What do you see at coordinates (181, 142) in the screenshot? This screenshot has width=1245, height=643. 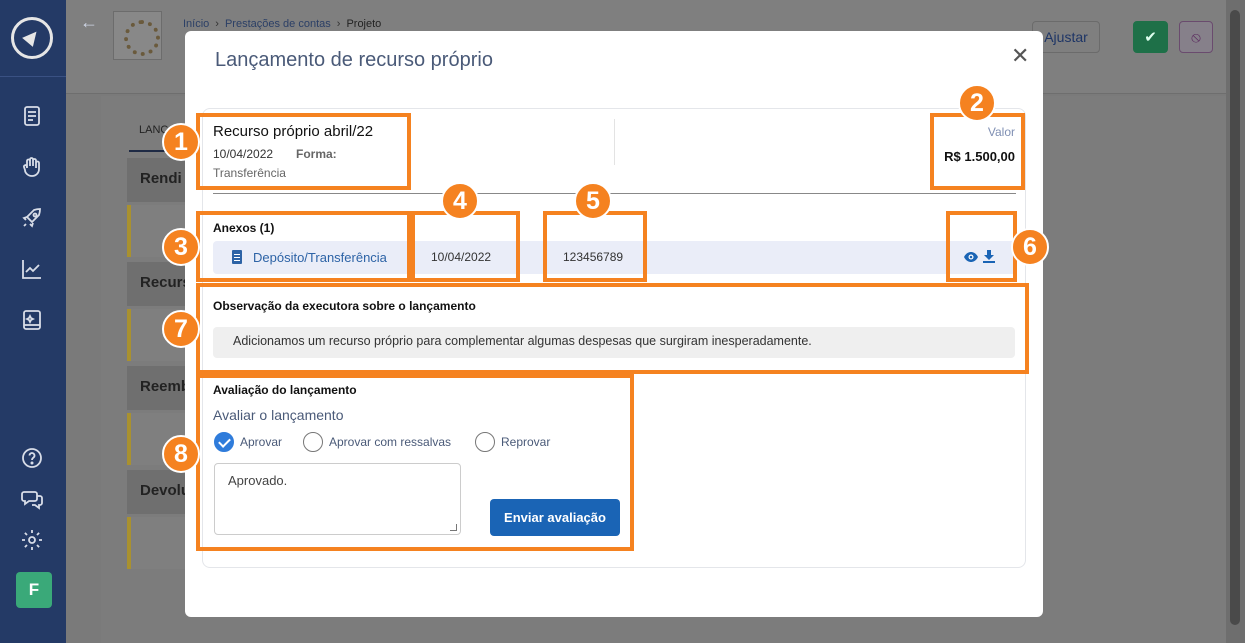 I see `annotation-badge: 1` at bounding box center [181, 142].